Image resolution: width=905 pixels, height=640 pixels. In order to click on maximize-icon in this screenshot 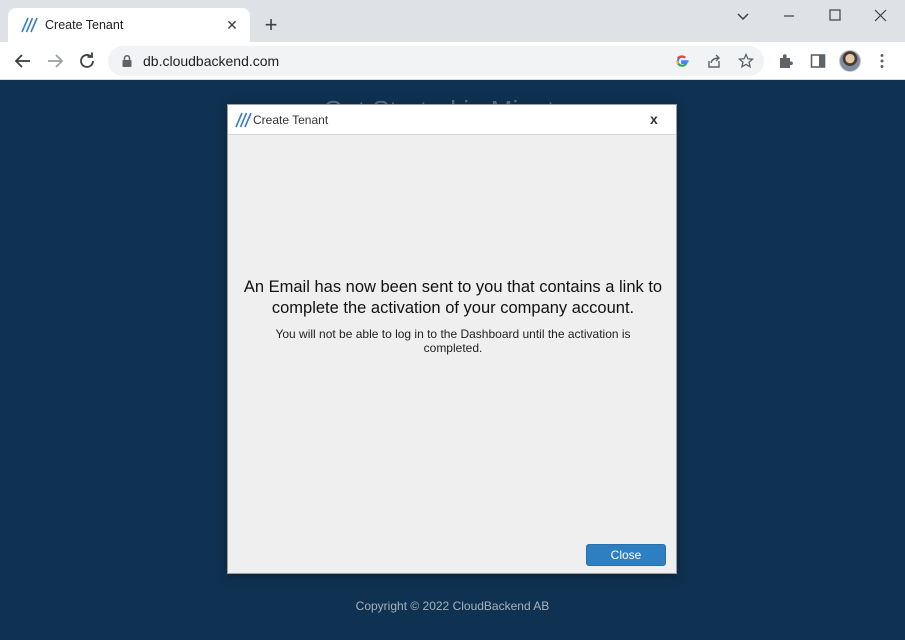, I will do `click(835, 16)`.